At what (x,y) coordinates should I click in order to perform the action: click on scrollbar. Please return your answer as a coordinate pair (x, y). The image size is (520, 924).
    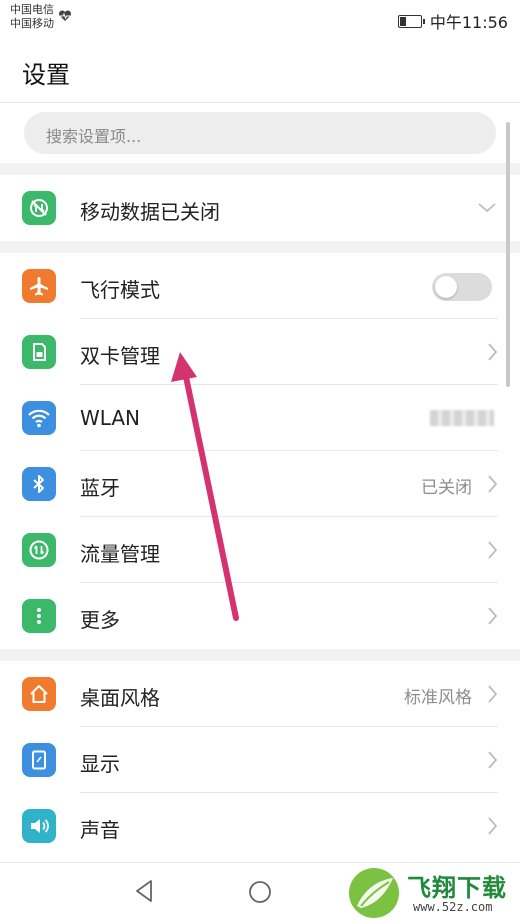
    Looking at the image, I should click on (508, 254).